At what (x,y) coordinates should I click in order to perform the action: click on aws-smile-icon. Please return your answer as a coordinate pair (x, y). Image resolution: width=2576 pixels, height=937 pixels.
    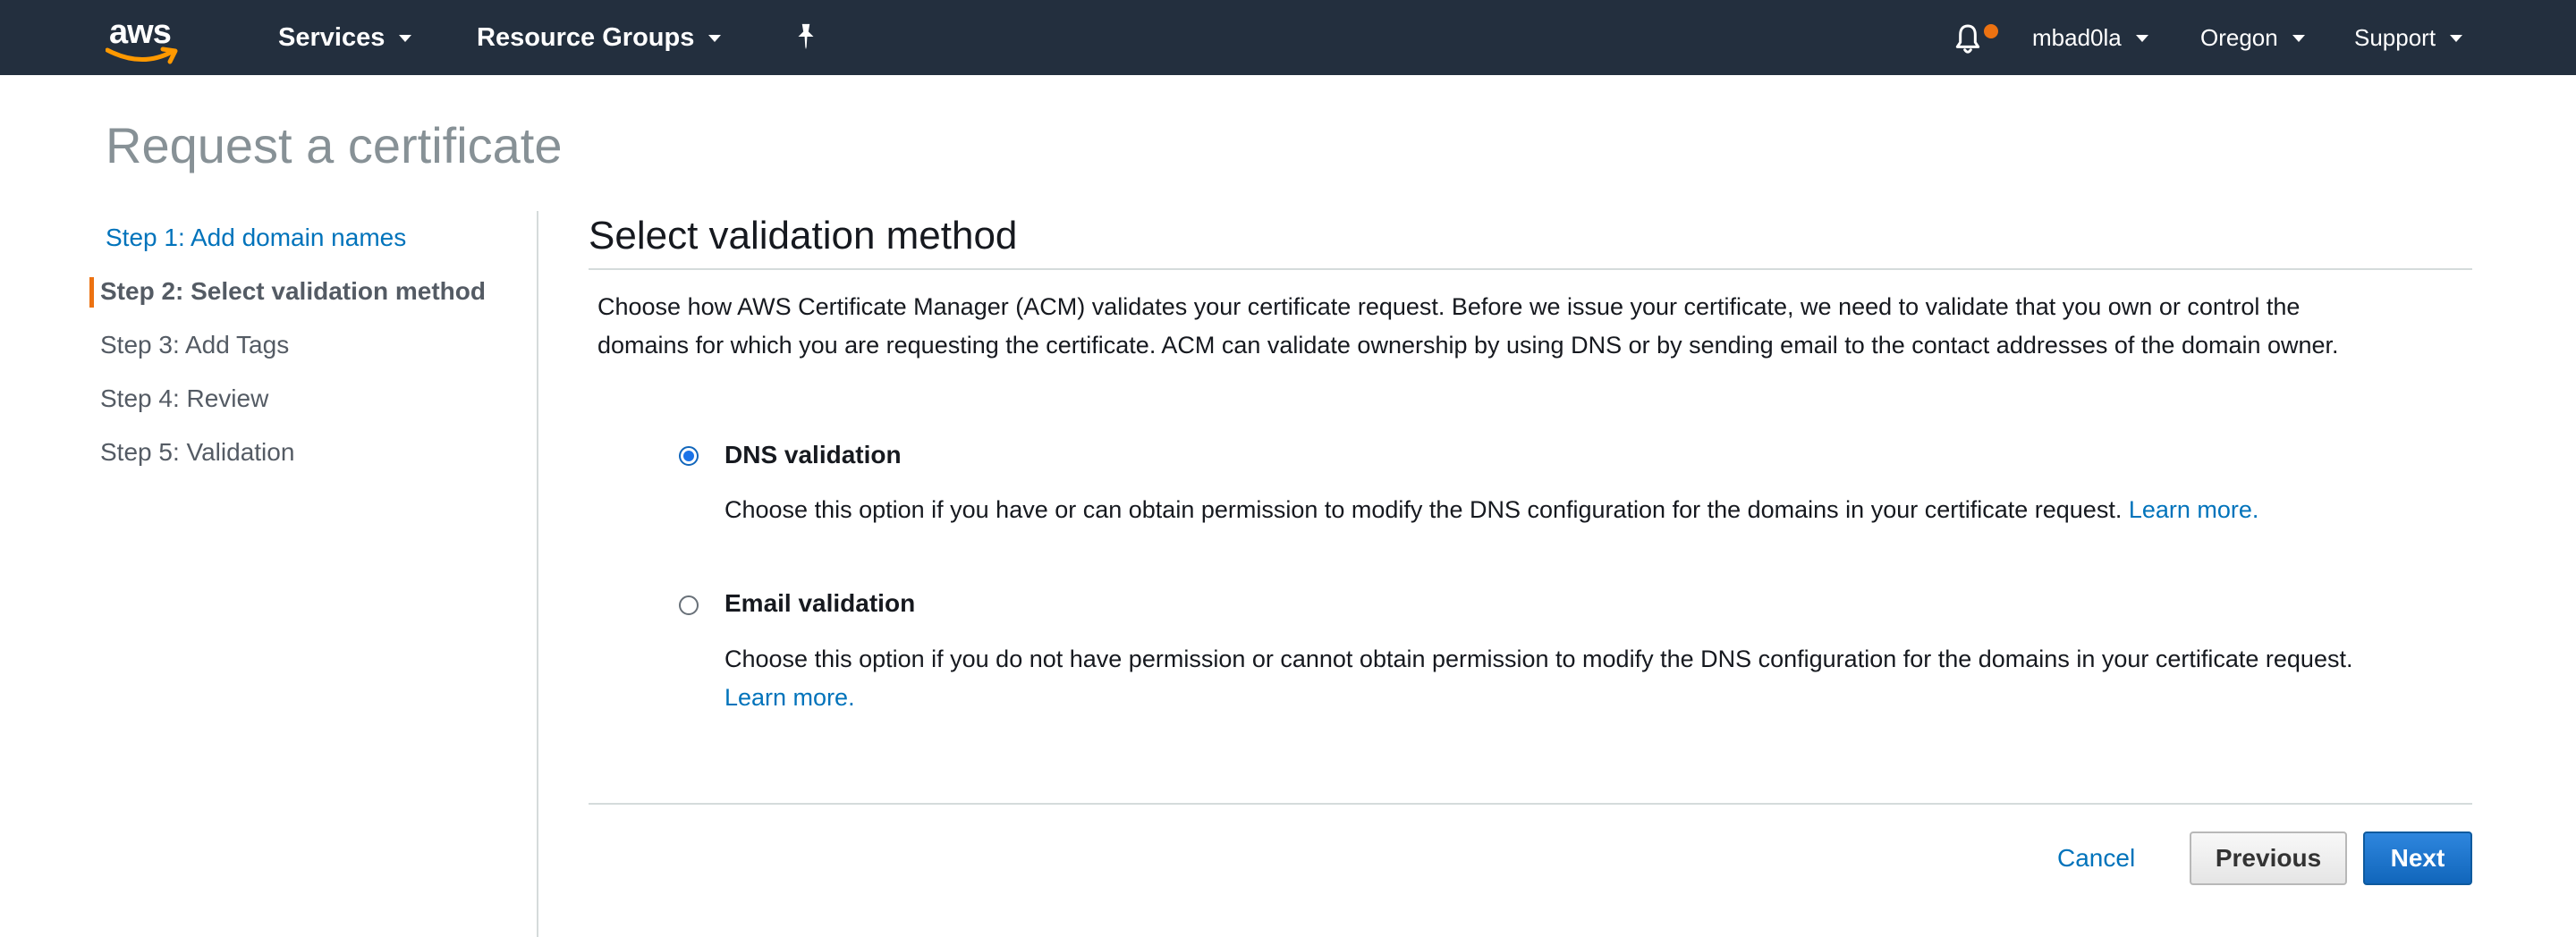
    Looking at the image, I should click on (142, 55).